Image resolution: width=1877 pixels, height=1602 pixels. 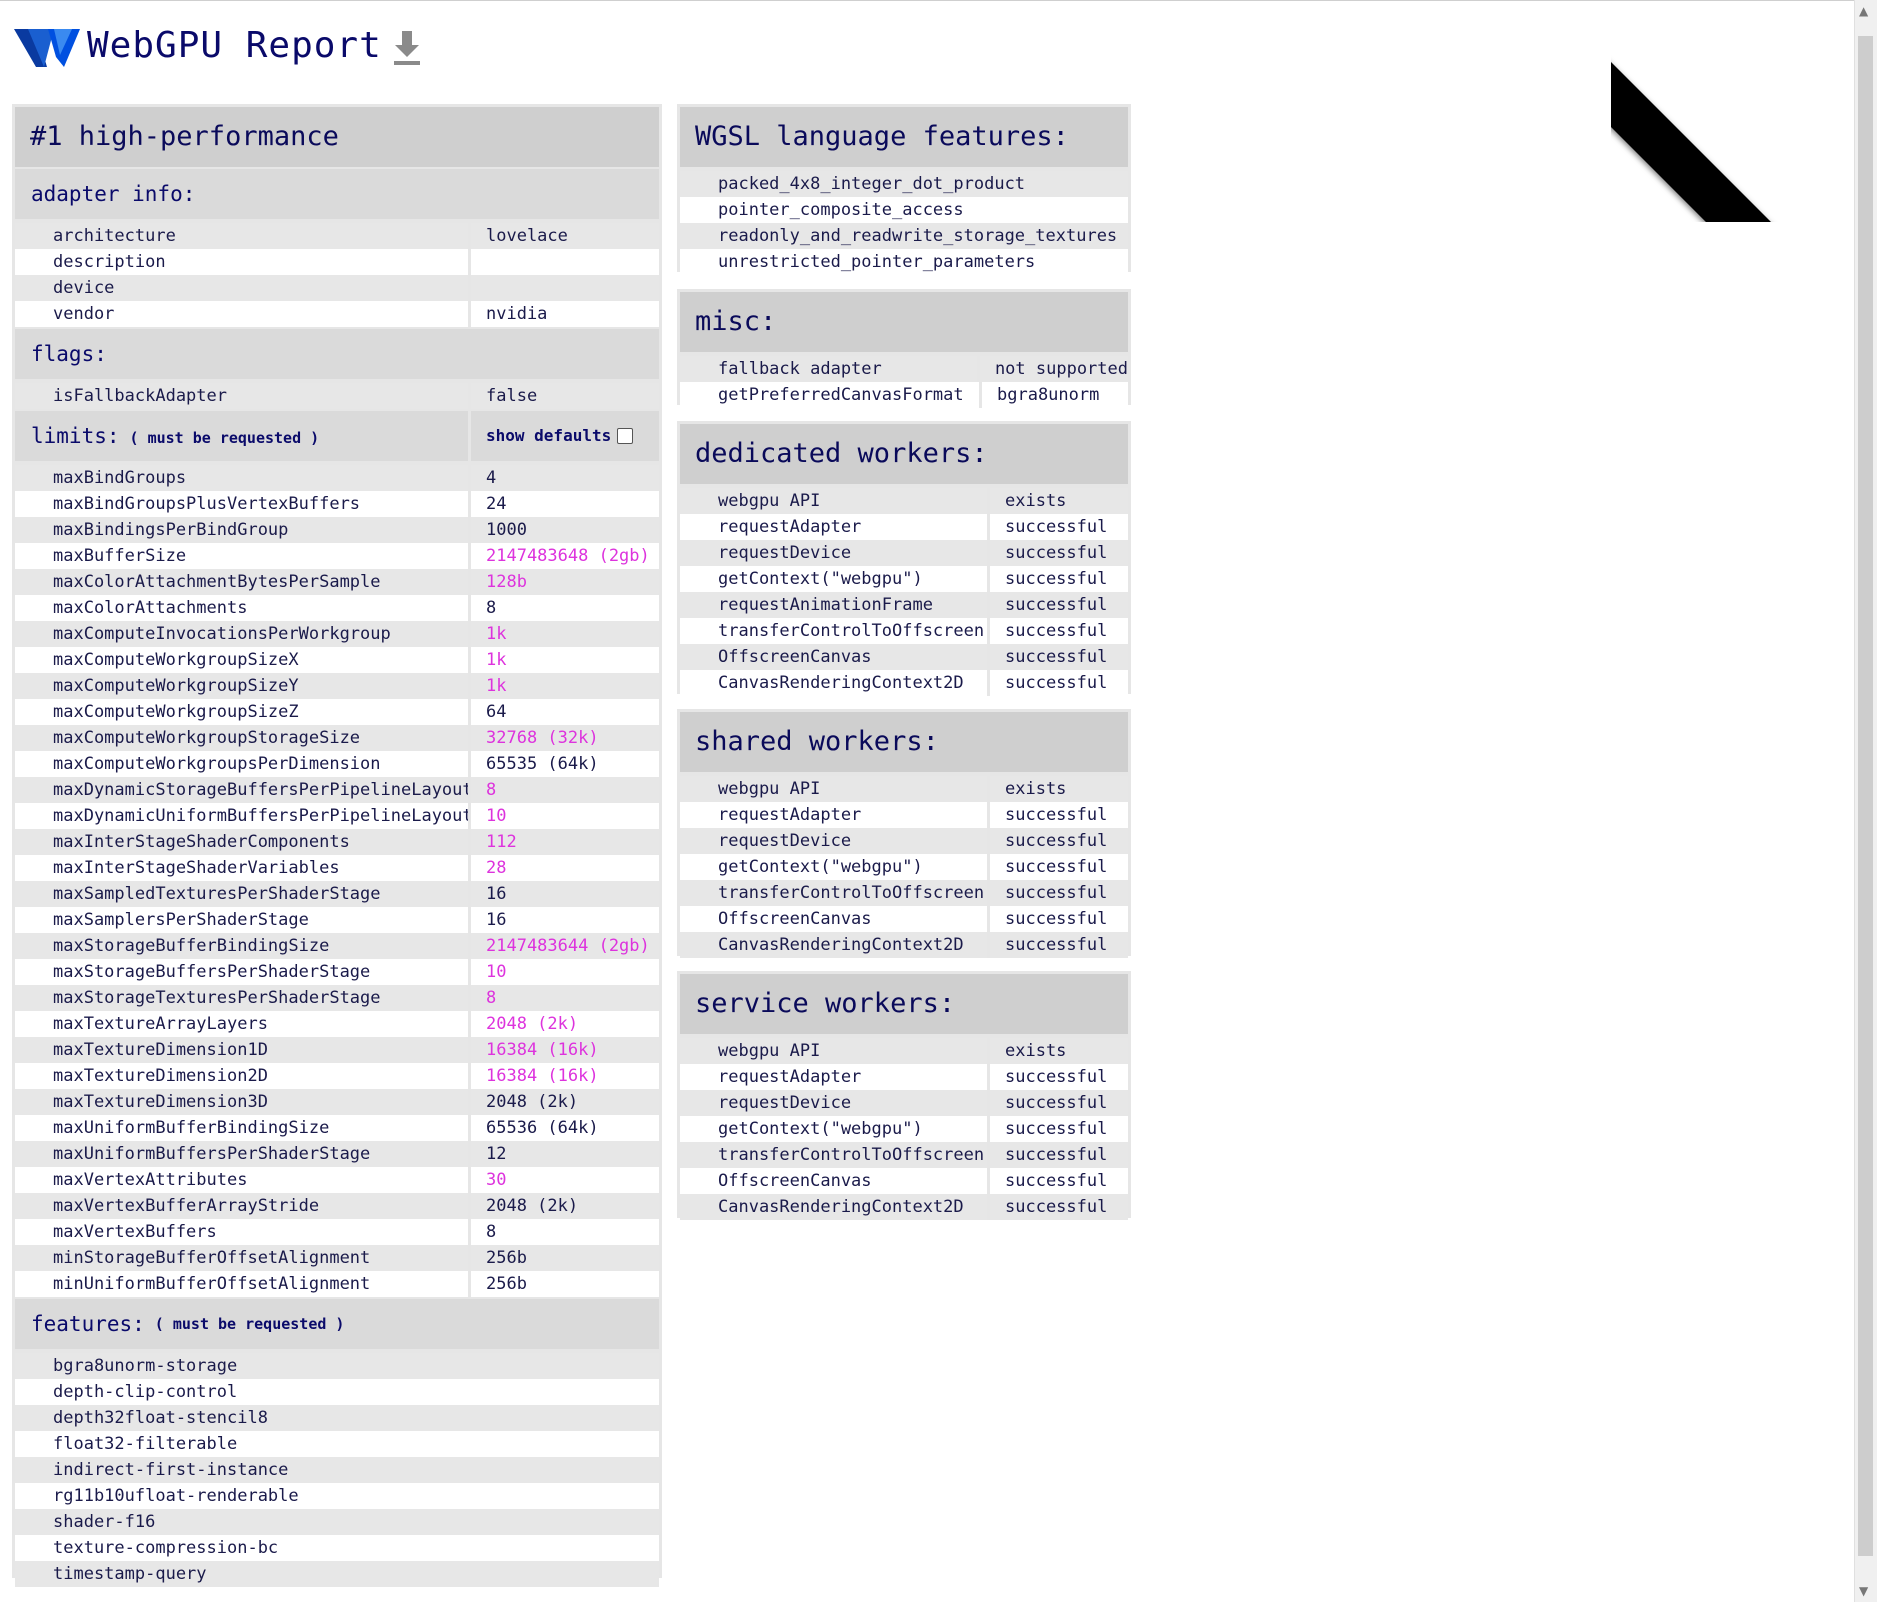 I want to click on table-row: description, so click(x=337, y=262).